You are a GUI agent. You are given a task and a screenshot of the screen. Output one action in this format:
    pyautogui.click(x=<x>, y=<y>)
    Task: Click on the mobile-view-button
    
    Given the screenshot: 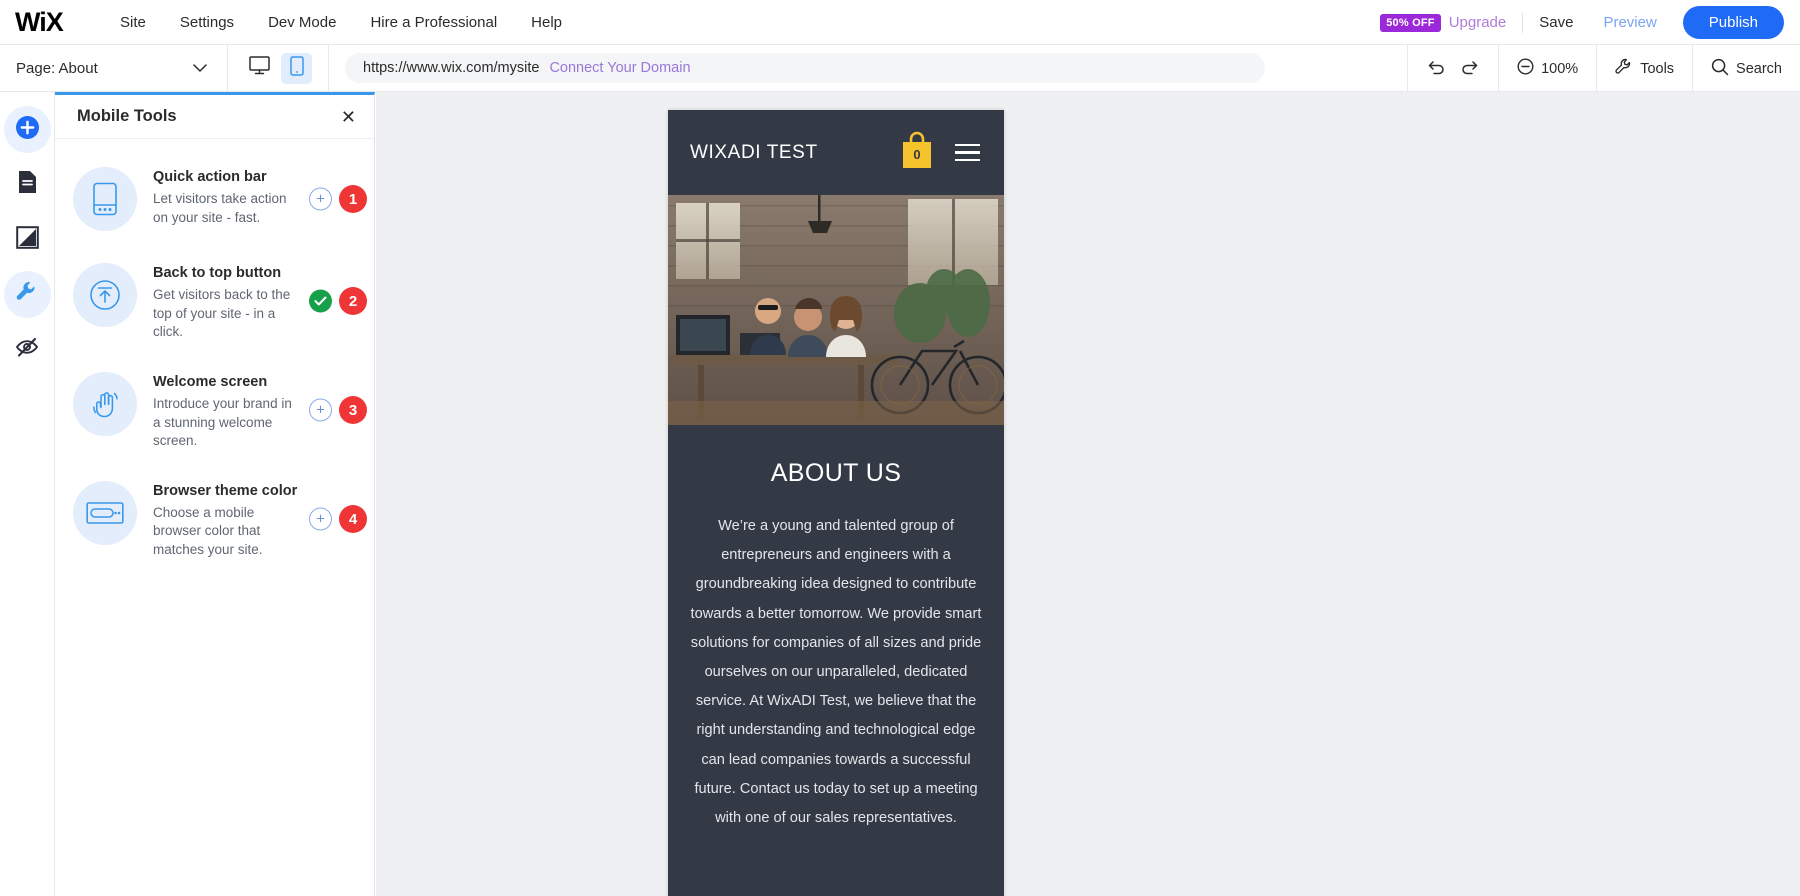 What is the action you would take?
    pyautogui.click(x=296, y=68)
    